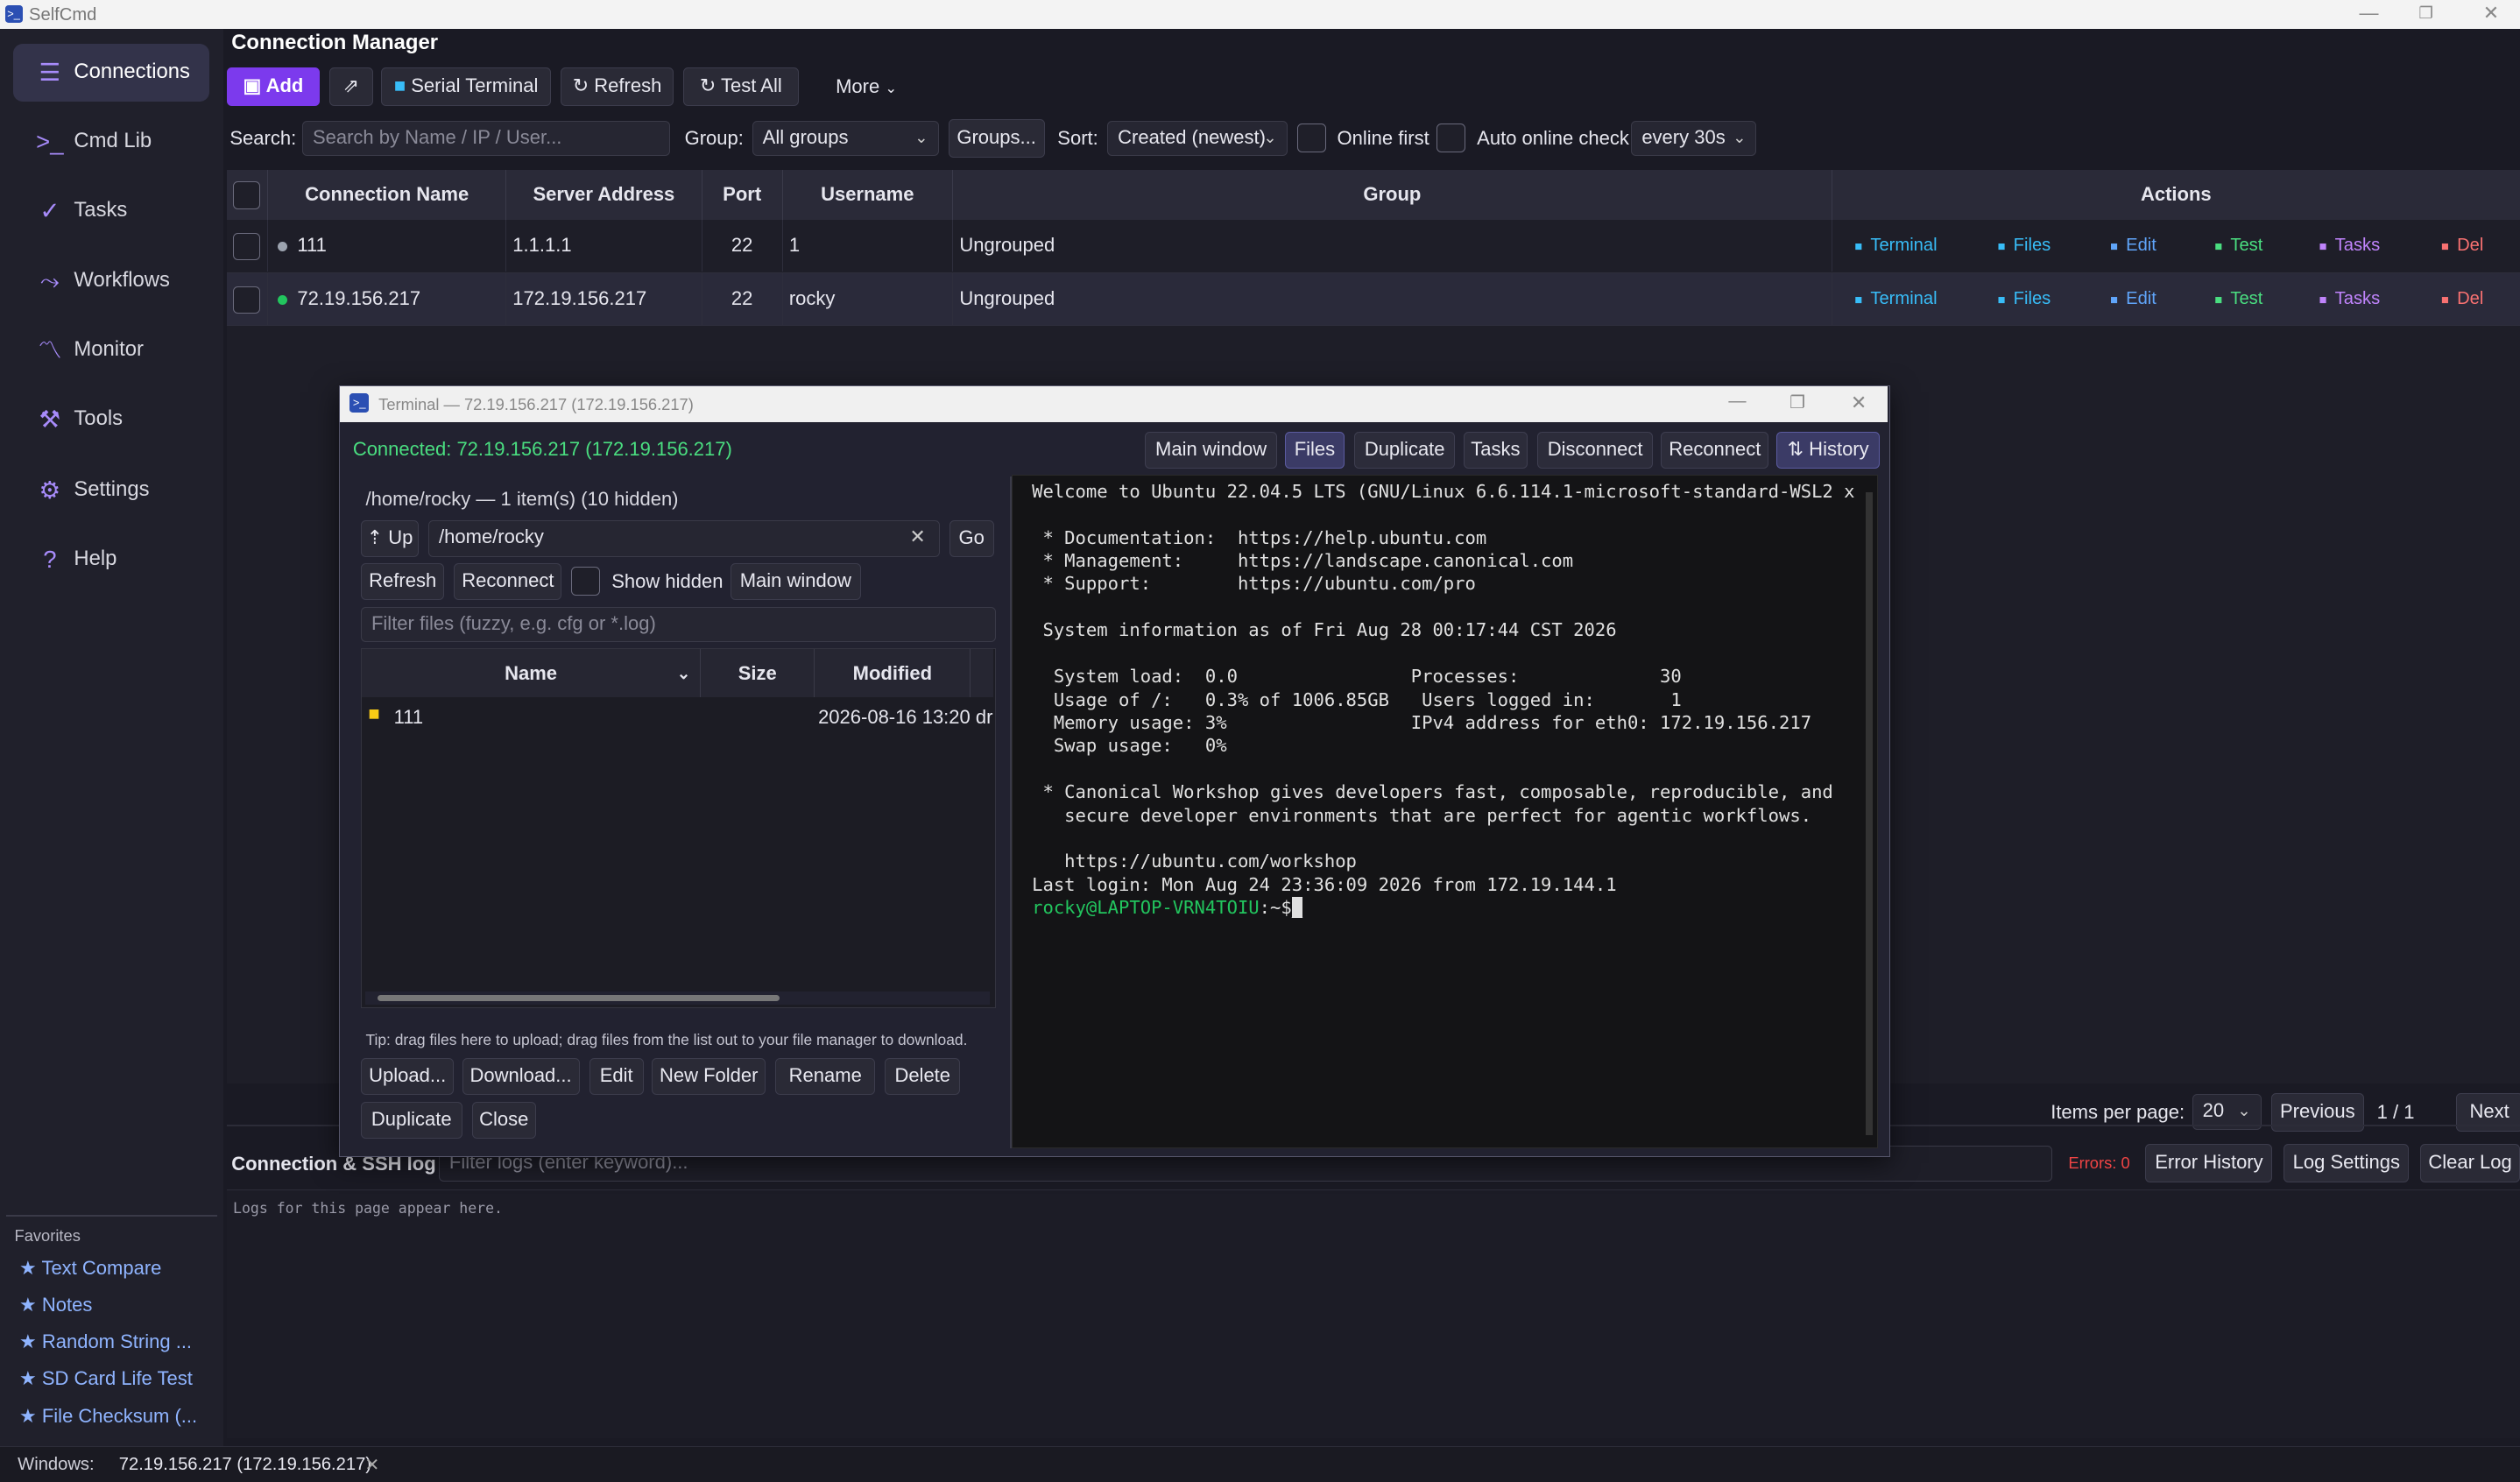 The width and height of the screenshot is (2520, 1482). Describe the element at coordinates (99, 418) in the screenshot. I see `sidebar-item-label: Tools` at that location.